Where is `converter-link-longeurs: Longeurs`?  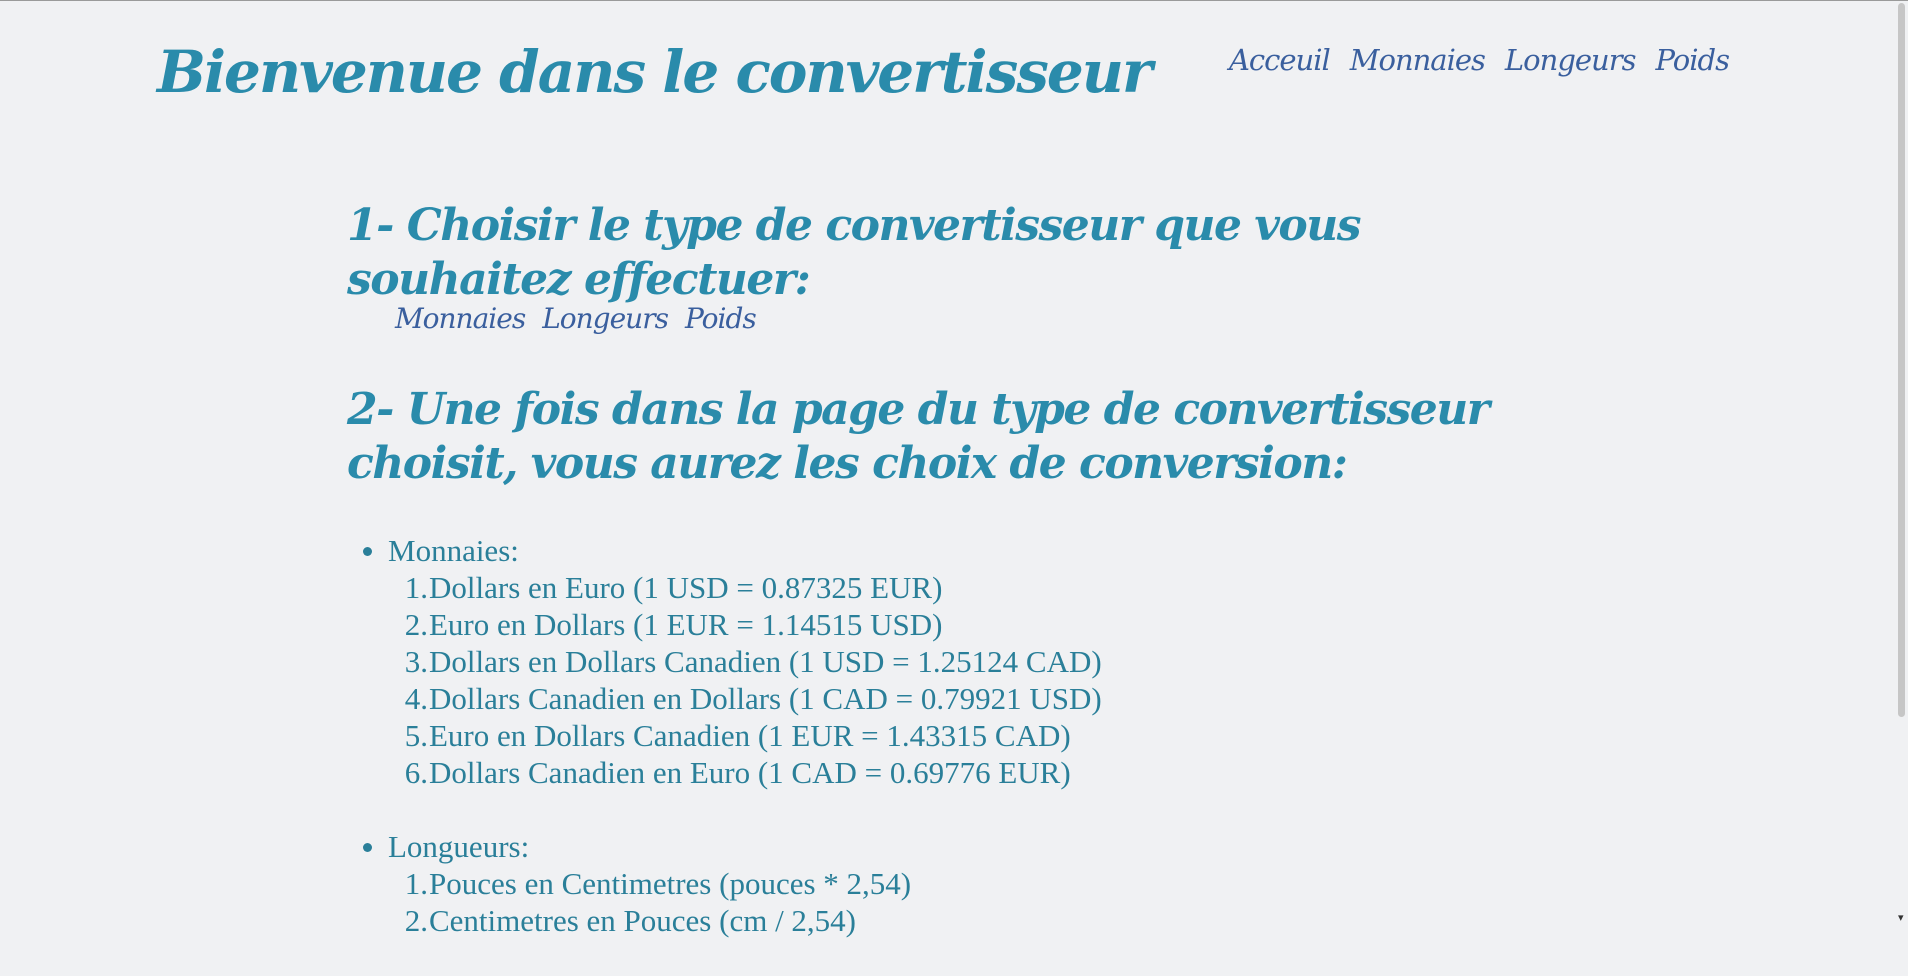 converter-link-longeurs: Longeurs is located at coordinates (605, 319).